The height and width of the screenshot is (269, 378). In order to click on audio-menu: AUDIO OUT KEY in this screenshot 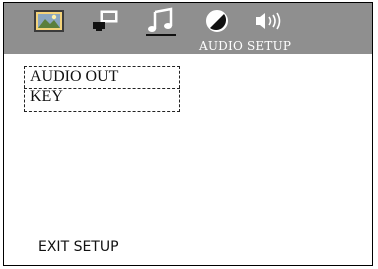, I will do `click(102, 89)`.